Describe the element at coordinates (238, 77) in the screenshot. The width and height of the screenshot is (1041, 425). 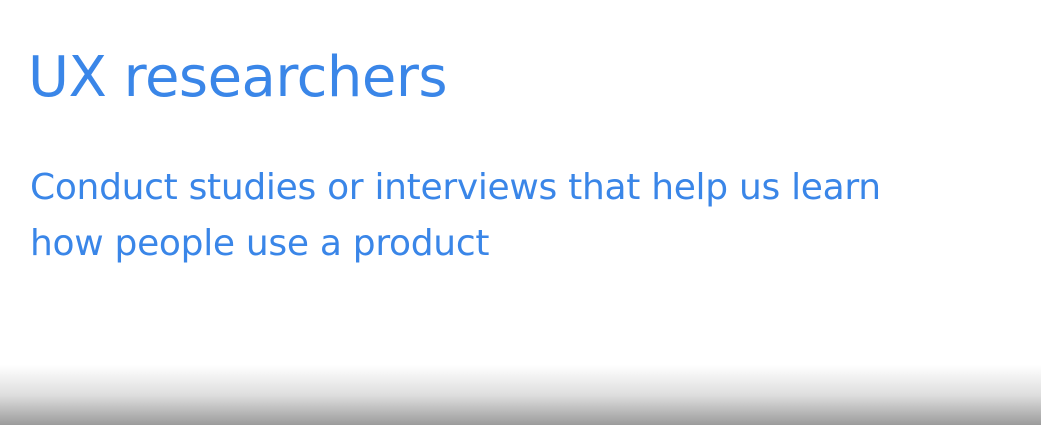
I see `slide-title: UX researchers` at that location.